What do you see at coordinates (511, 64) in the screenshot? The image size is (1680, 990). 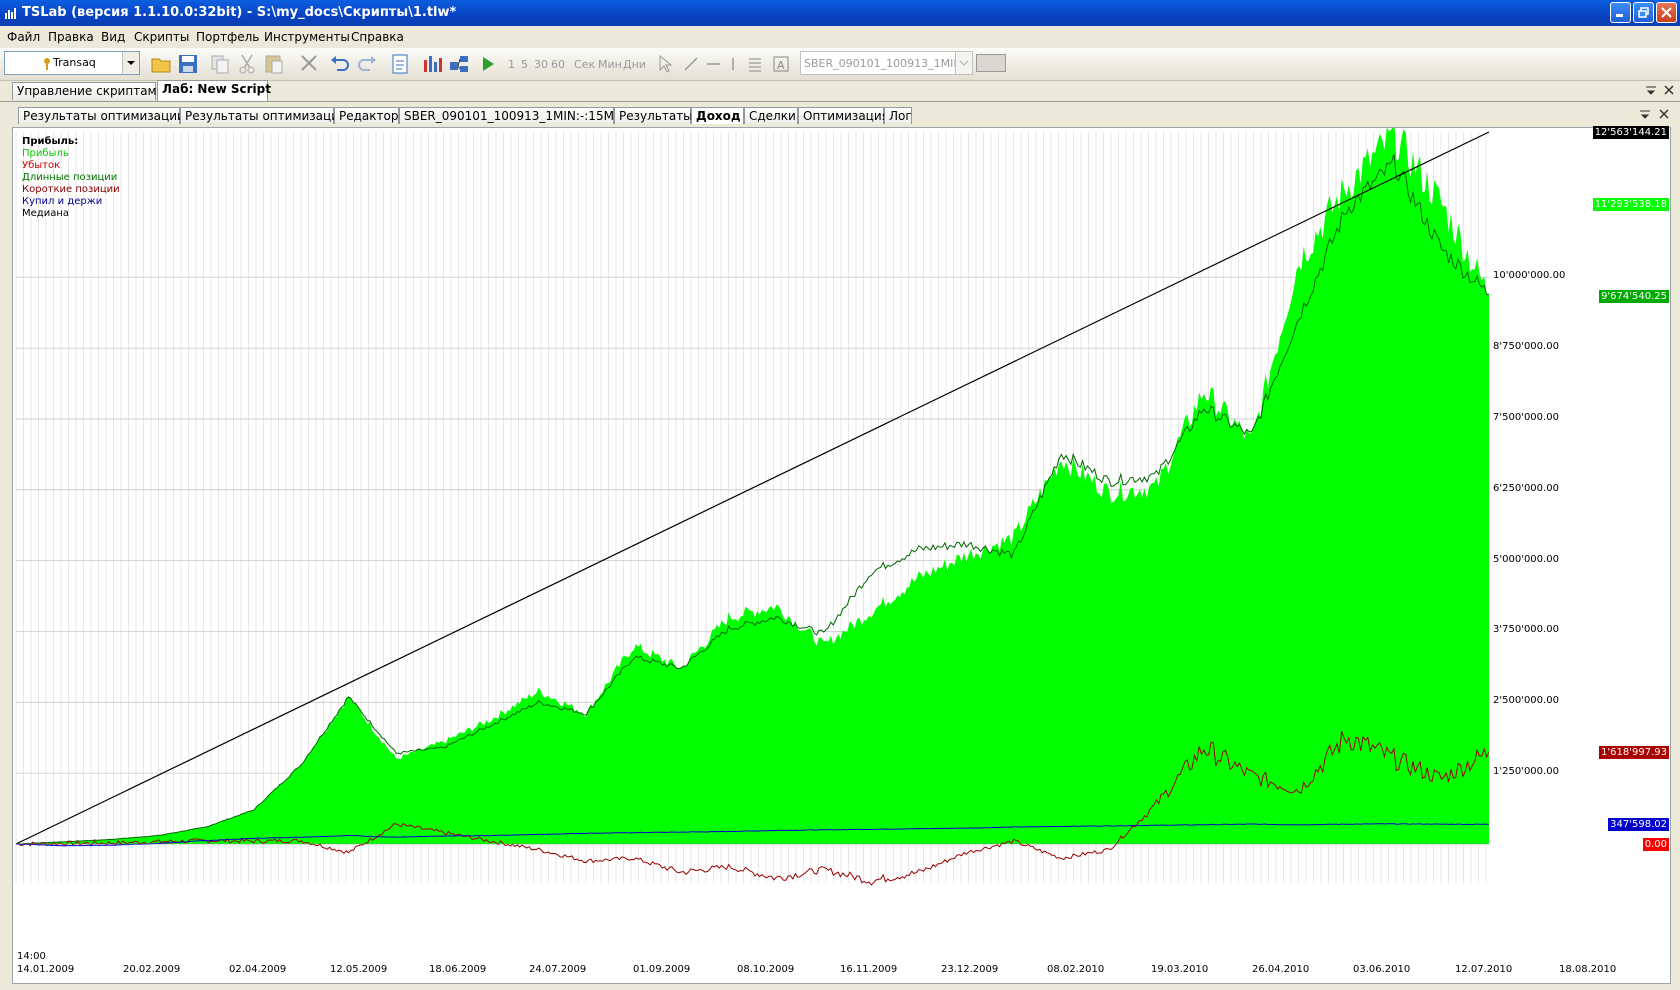 I see `interval-1: 1` at bounding box center [511, 64].